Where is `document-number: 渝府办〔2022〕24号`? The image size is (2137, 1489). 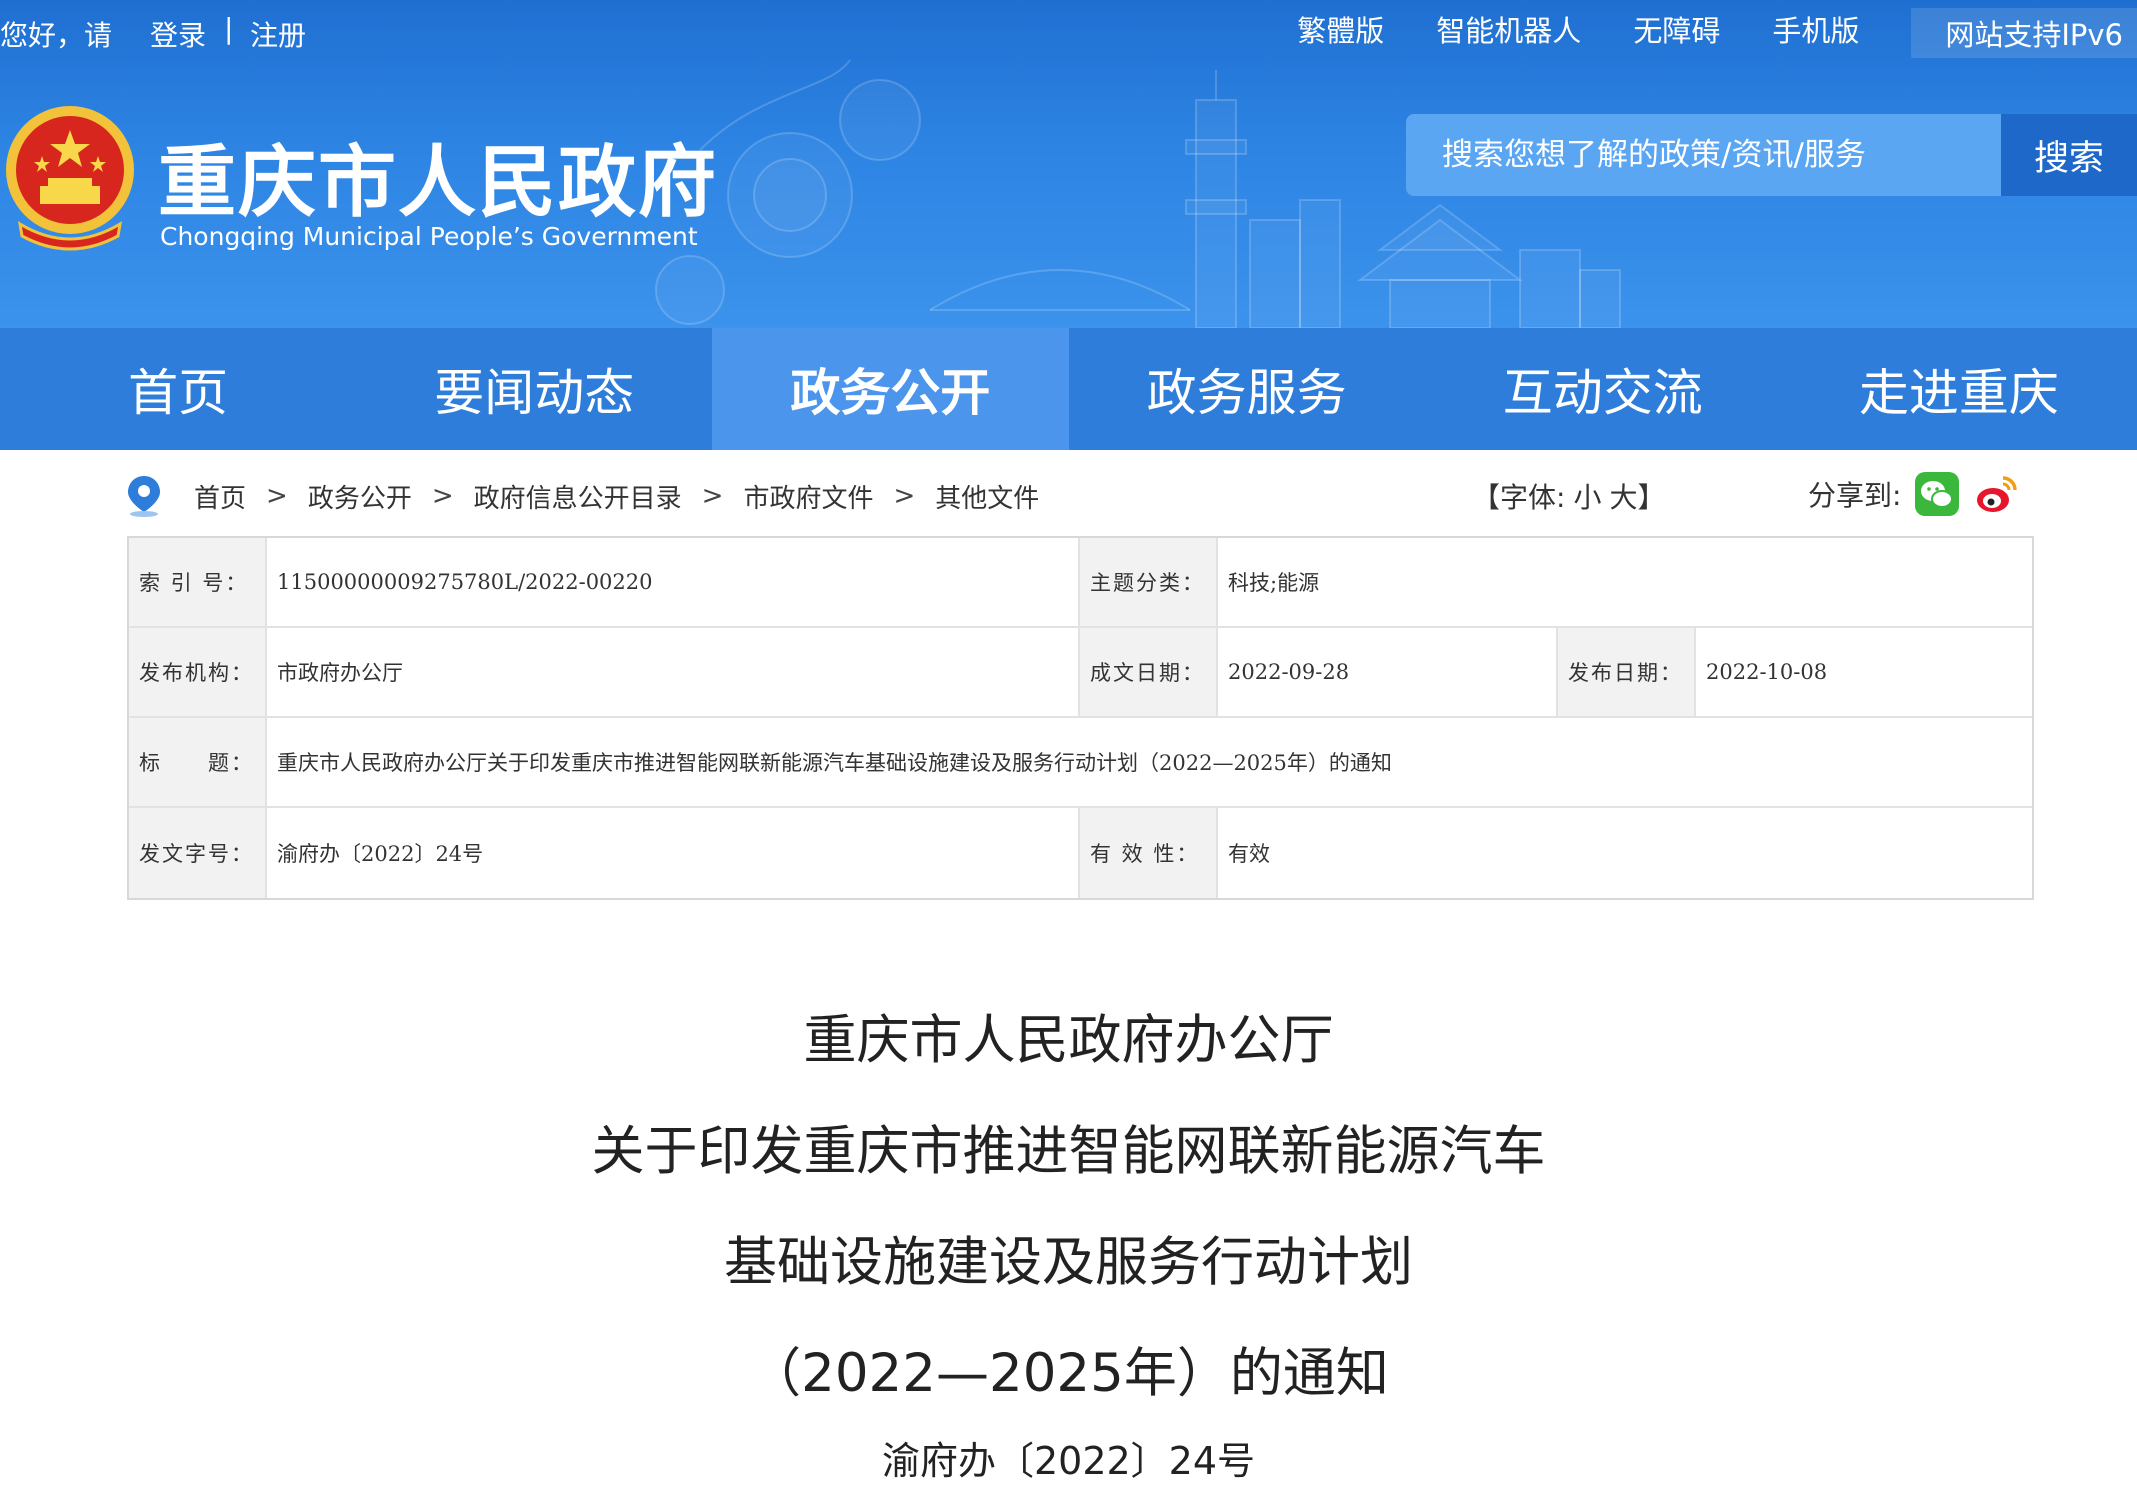
document-number: 渝府办〔2022〕24号 is located at coordinates (1068, 1461).